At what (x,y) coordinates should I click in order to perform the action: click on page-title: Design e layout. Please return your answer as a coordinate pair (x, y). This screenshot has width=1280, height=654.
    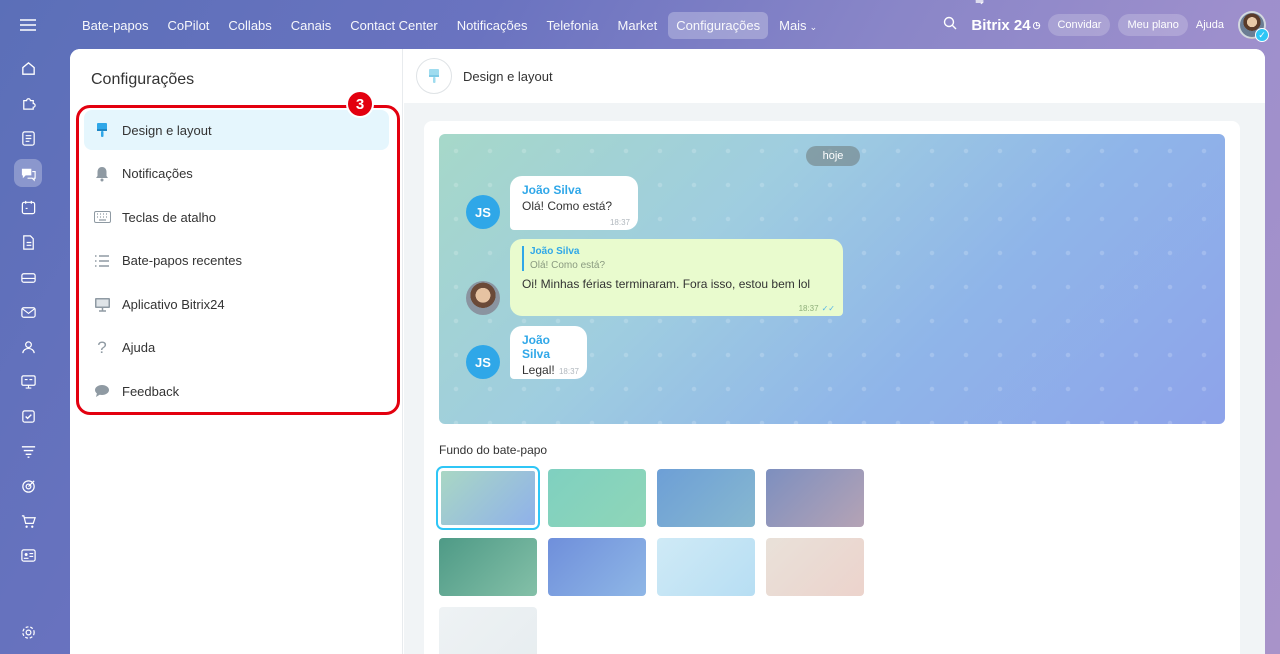
    Looking at the image, I should click on (508, 76).